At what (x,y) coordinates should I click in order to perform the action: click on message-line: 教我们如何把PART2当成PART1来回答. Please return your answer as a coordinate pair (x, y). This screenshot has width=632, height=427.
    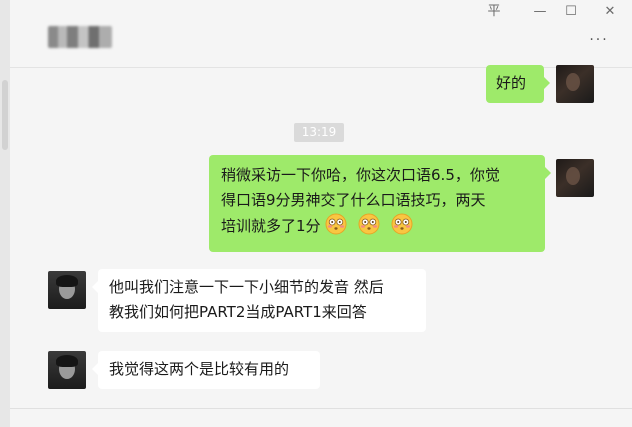
    Looking at the image, I should click on (238, 312).